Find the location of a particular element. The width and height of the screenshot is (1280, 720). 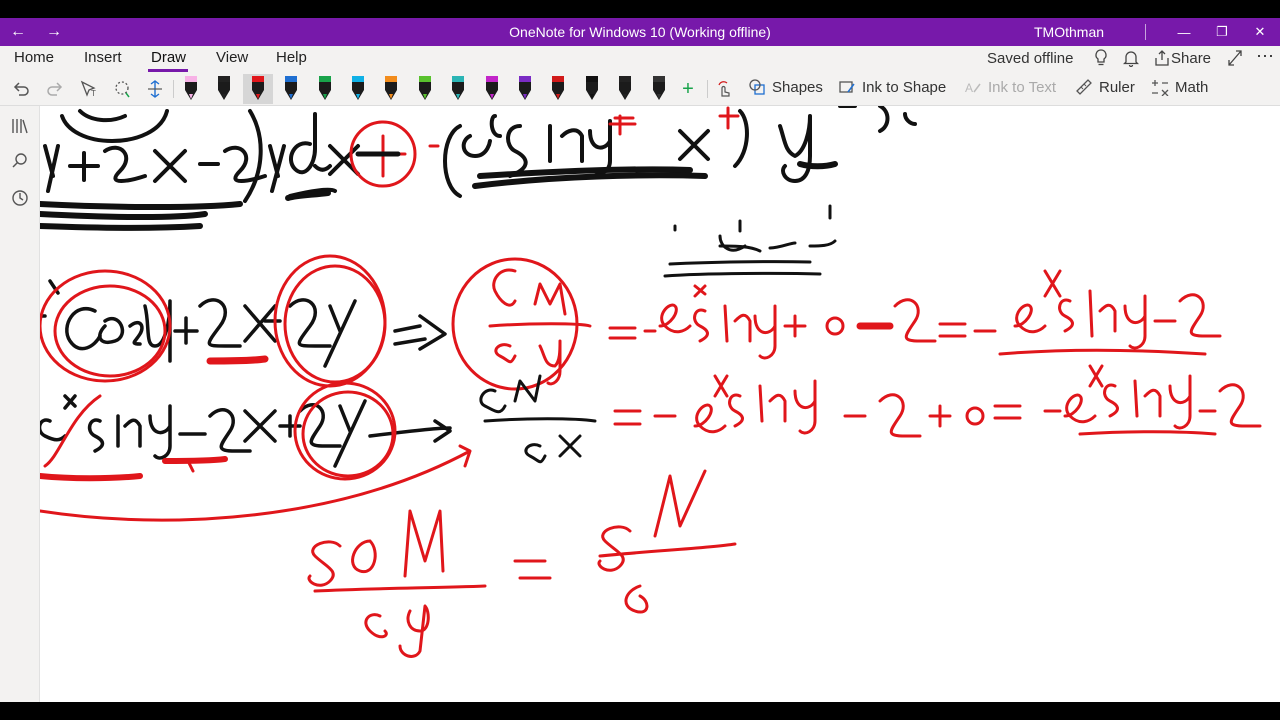

search-icon is located at coordinates (20, 161).